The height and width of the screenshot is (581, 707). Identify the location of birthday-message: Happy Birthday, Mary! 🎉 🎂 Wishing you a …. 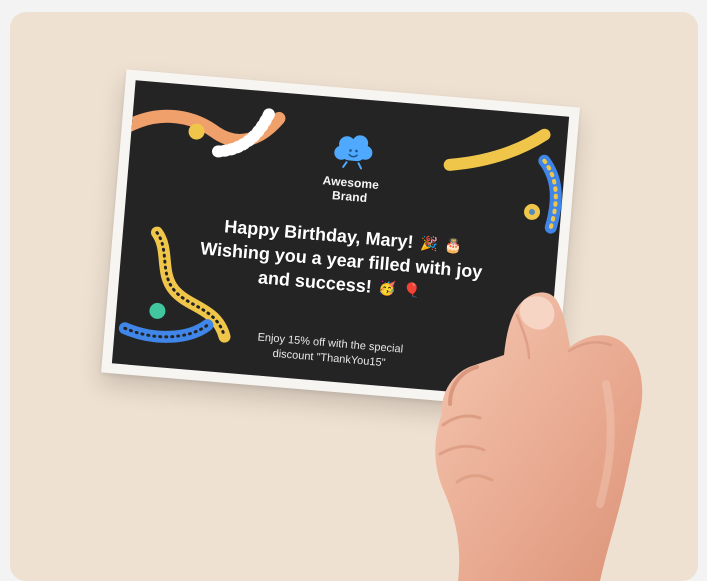
(341, 260).